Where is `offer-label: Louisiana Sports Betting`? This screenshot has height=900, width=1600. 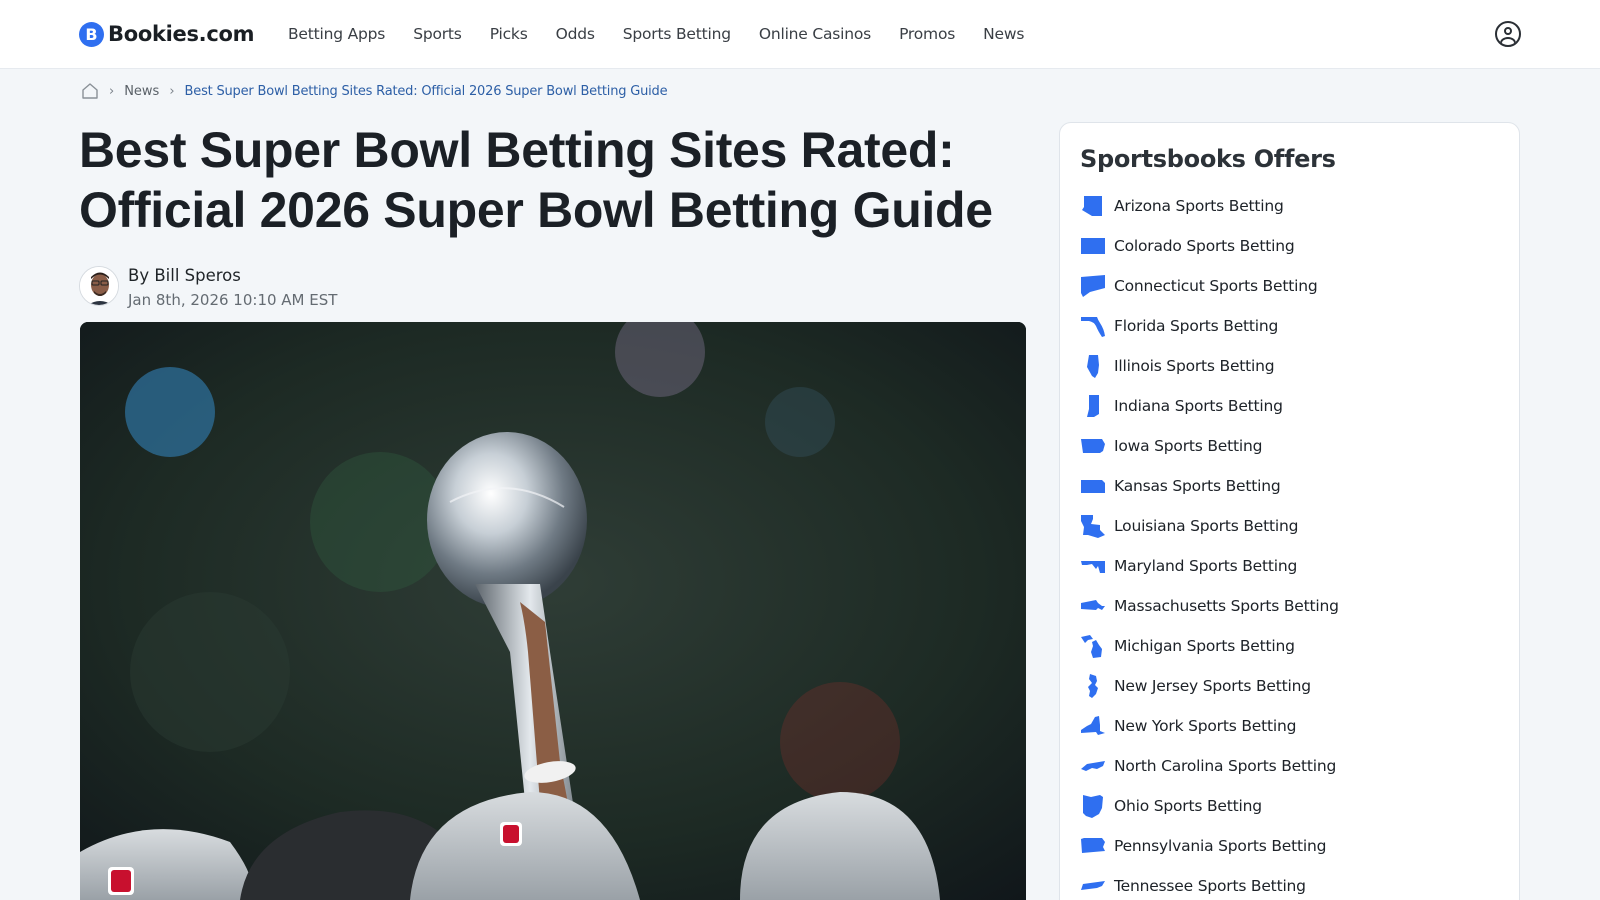
offer-label: Louisiana Sports Betting is located at coordinates (1206, 526).